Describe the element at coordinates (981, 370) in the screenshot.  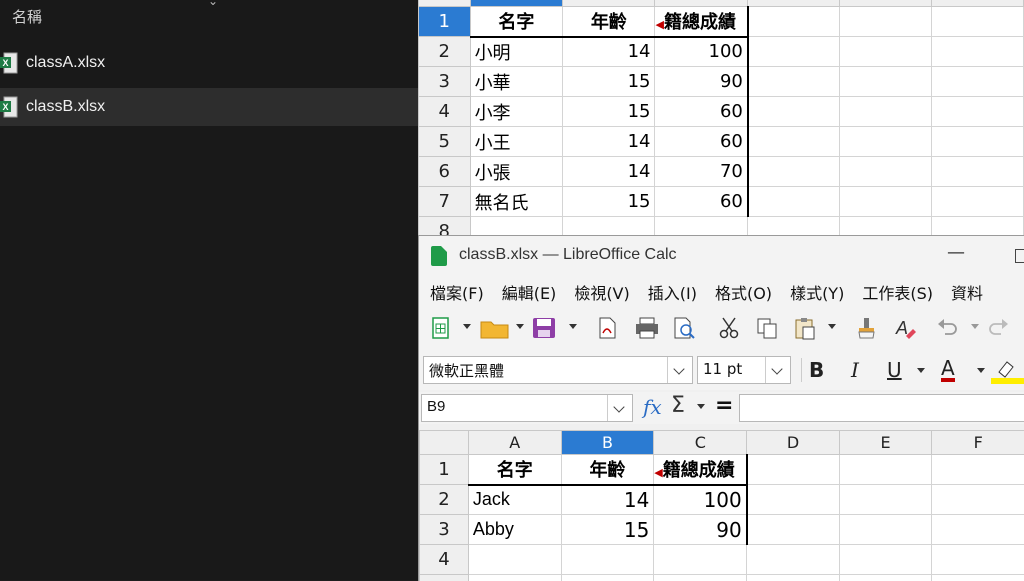
I see `font-color-dropdown-icon` at that location.